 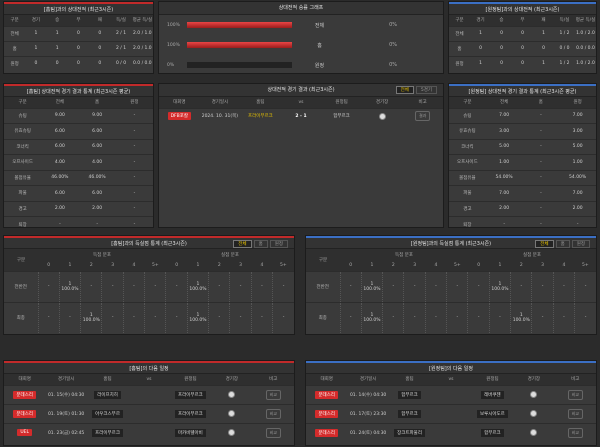 I want to click on column-header: 비고, so click(x=273, y=379).